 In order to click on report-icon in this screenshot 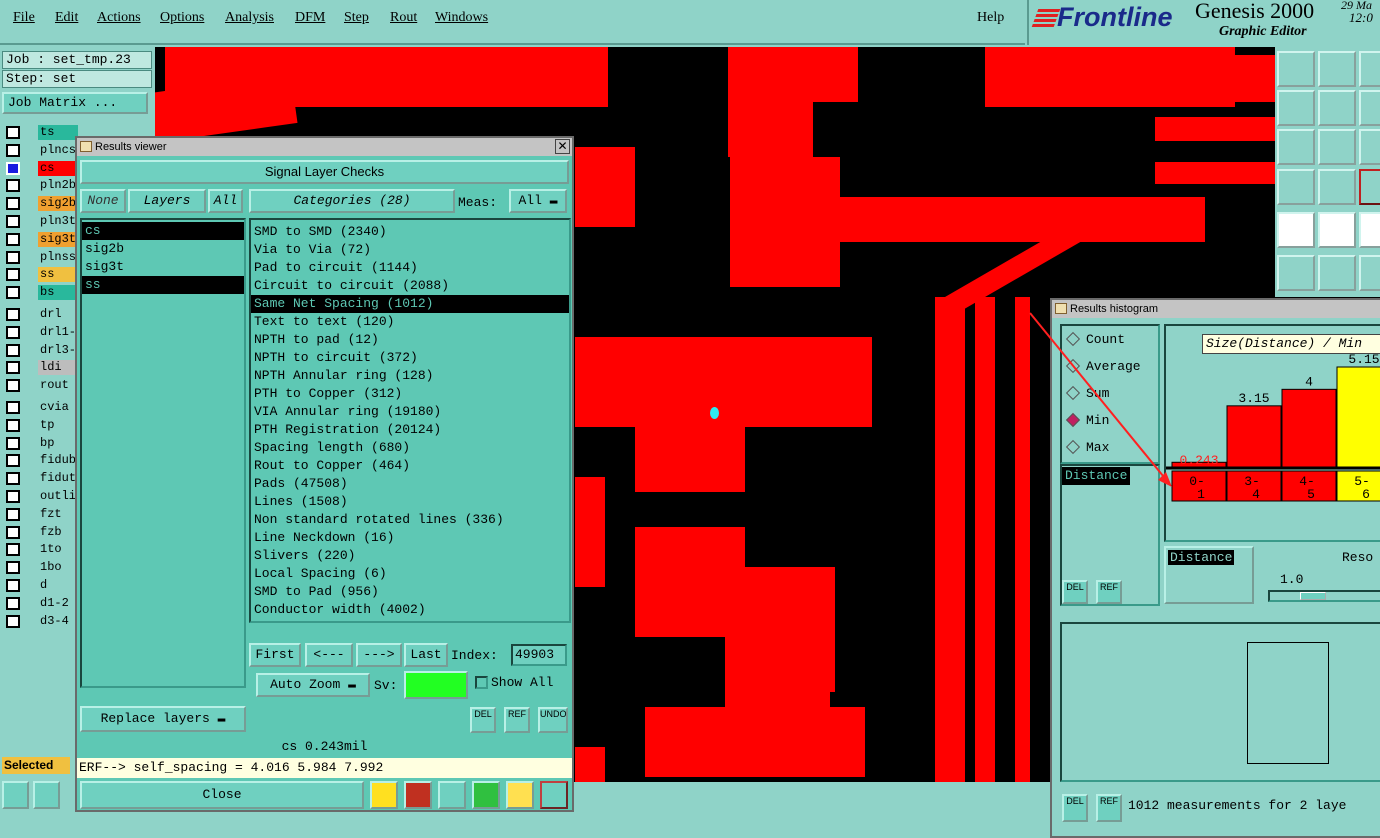, I will do `click(520, 795)`.